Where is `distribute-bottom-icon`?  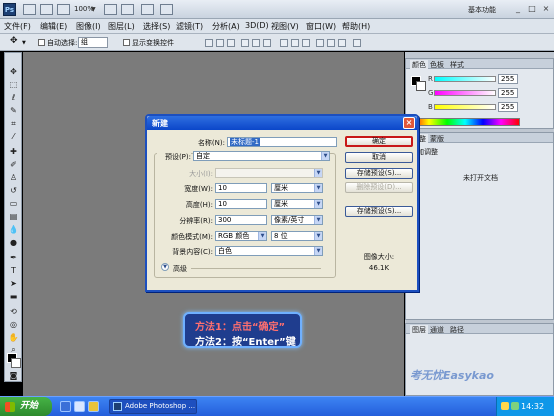
distribute-bottom-icon is located at coordinates (306, 43).